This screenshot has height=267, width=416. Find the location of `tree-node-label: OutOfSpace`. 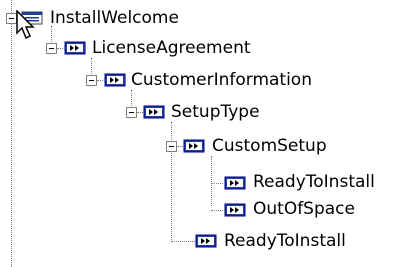

tree-node-label: OutOfSpace is located at coordinates (304, 209).